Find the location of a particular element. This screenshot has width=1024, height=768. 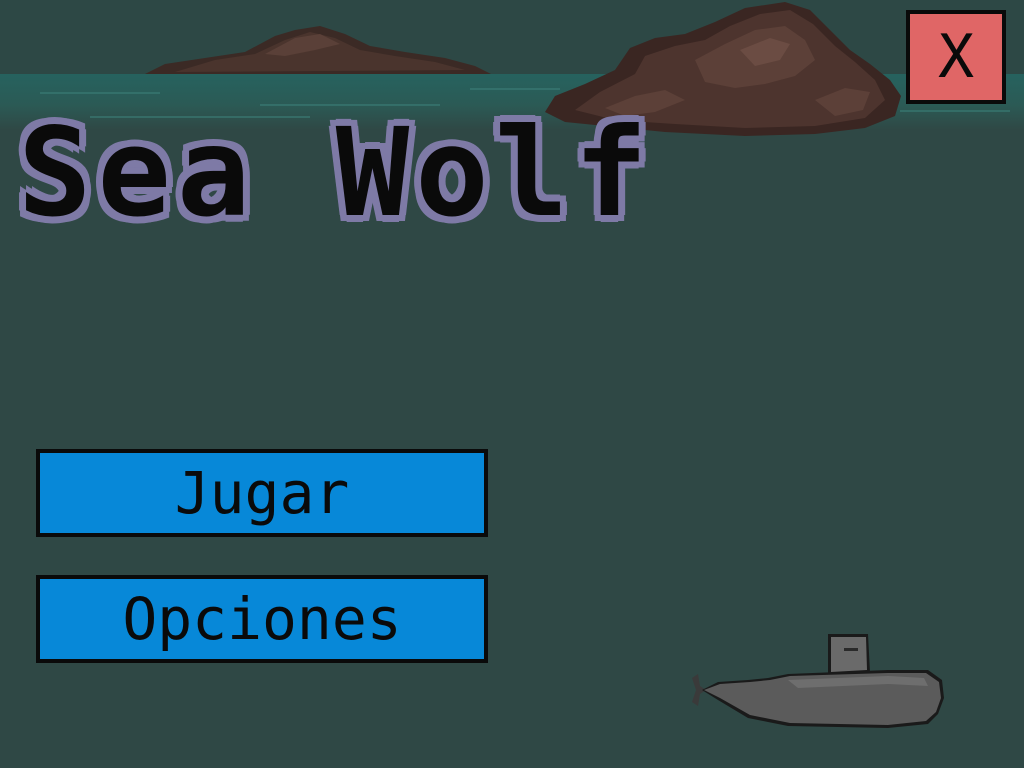

submarine-icon is located at coordinates (818, 681).